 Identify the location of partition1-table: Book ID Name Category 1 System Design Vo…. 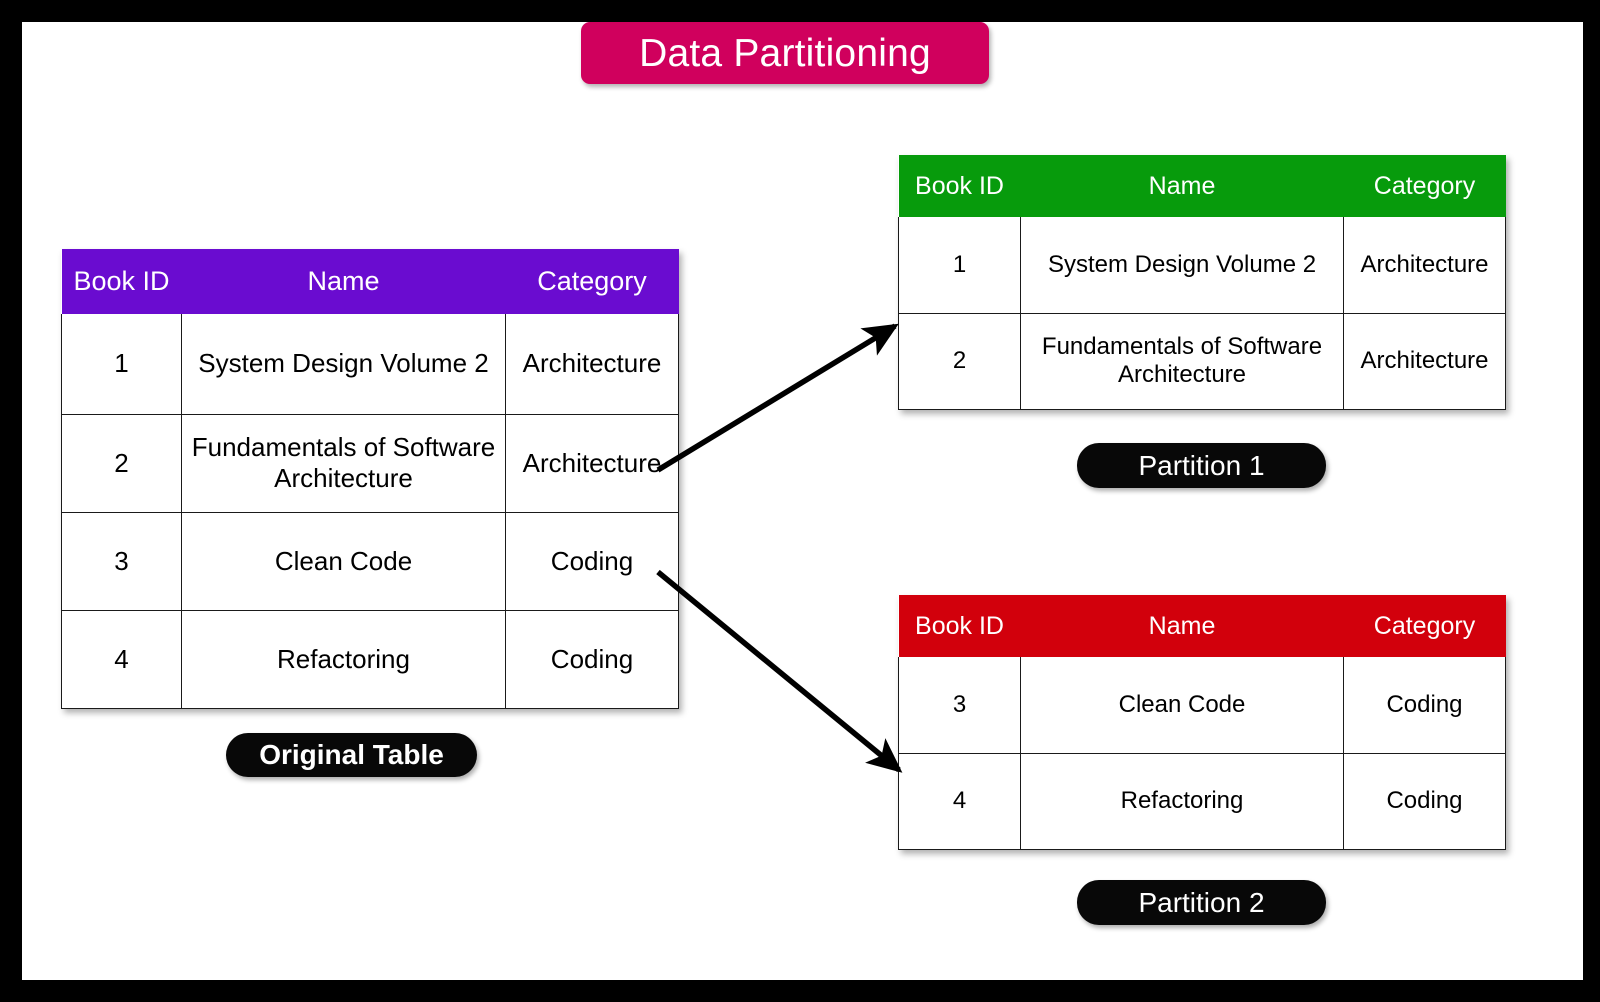
(1202, 282).